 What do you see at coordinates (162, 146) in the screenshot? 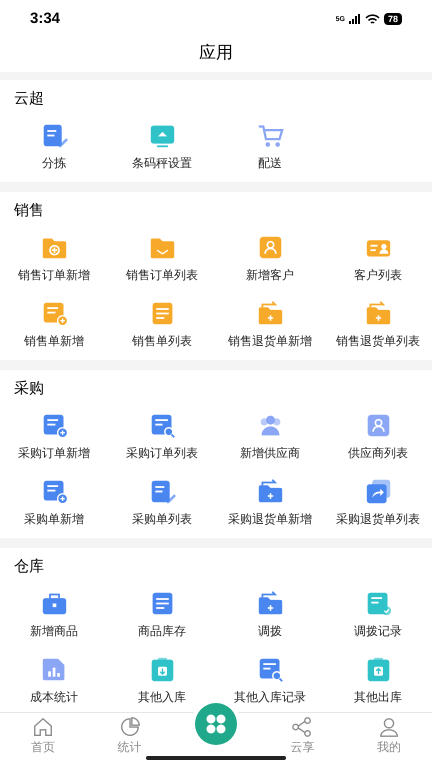
I see `app-tile: 条码秤设置` at bounding box center [162, 146].